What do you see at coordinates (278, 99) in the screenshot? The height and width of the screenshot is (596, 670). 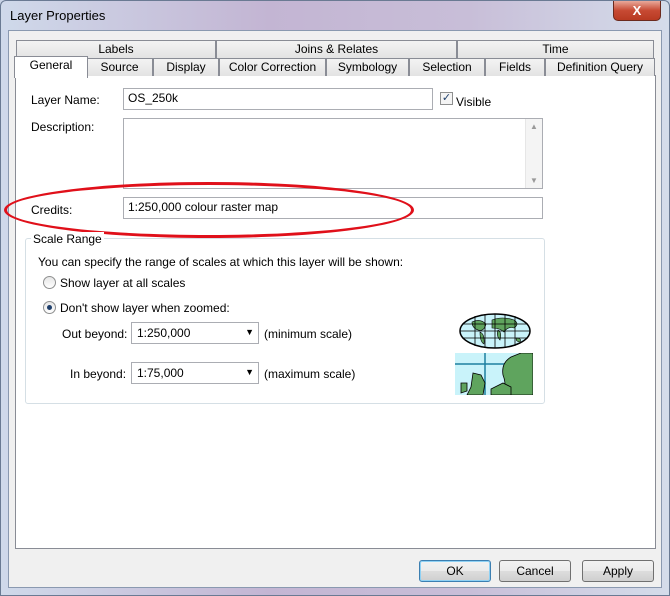 I see `layer-name-input: OS_250k` at bounding box center [278, 99].